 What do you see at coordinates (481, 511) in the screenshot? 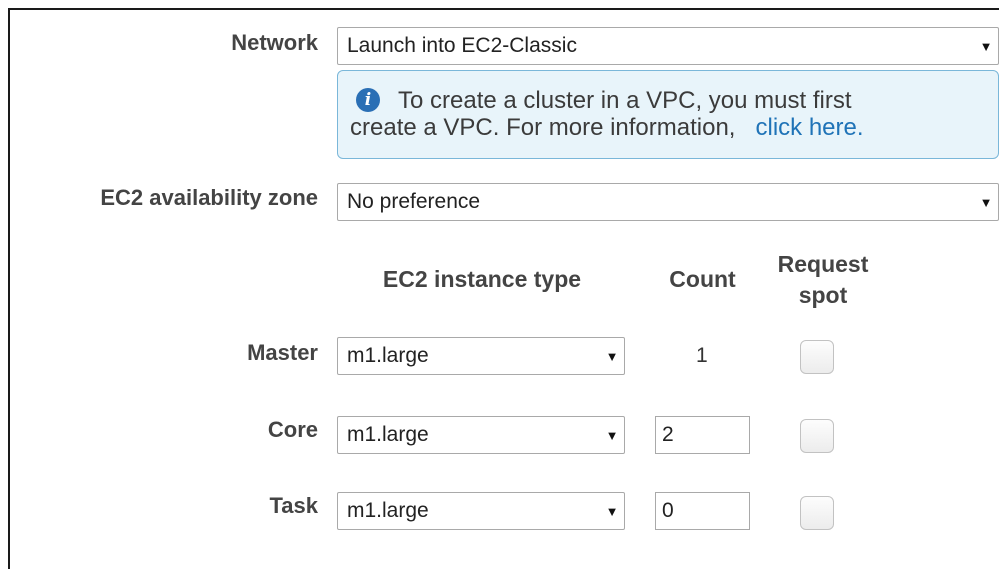
I see `task-instance-type-select: m1.large ▼` at bounding box center [481, 511].